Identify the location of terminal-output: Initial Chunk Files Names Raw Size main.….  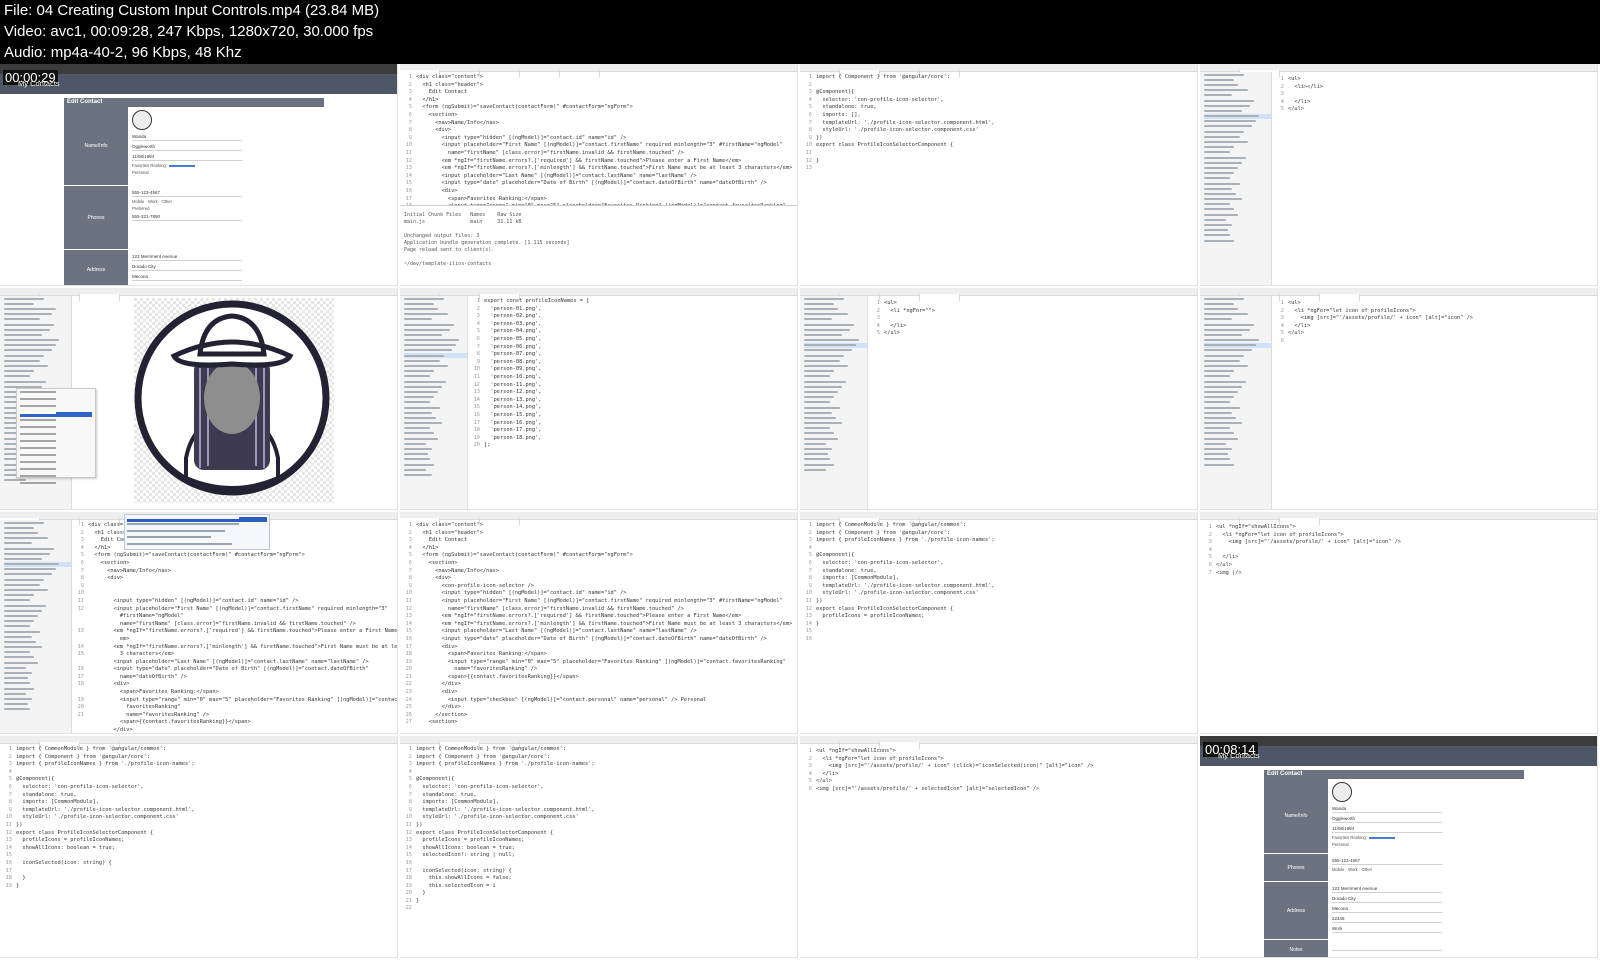
(487, 239).